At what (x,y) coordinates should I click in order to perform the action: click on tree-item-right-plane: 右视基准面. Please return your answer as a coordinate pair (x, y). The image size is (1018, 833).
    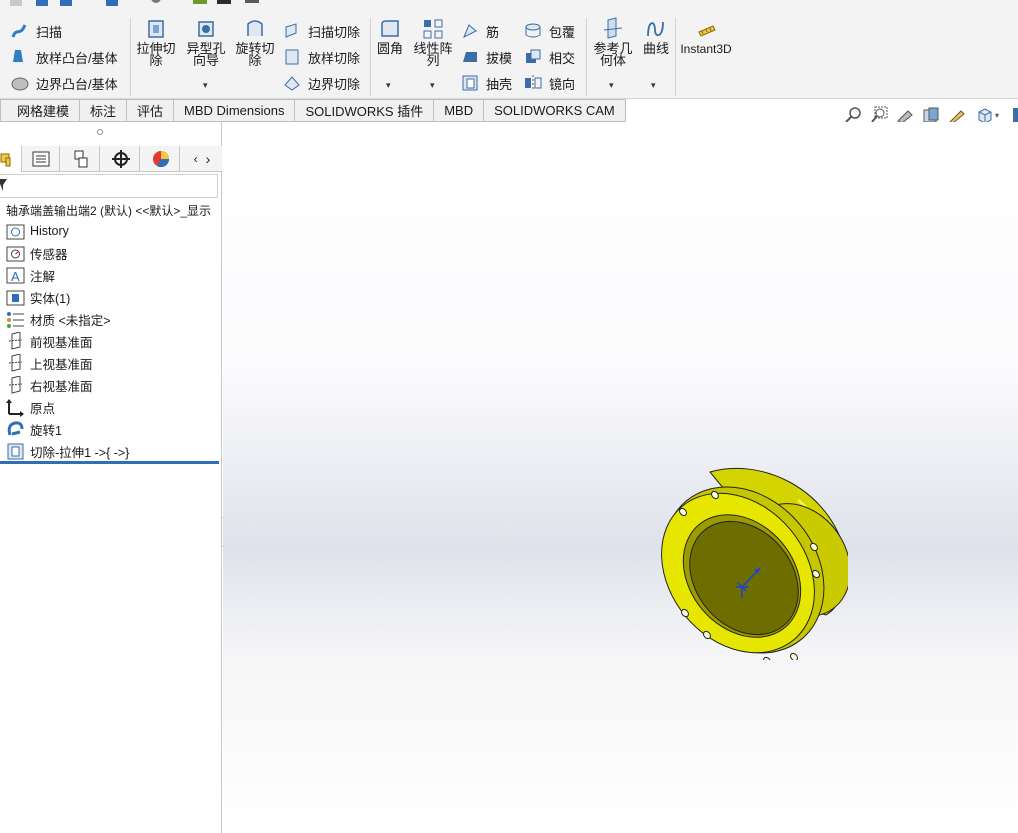
    Looking at the image, I should click on (49, 385).